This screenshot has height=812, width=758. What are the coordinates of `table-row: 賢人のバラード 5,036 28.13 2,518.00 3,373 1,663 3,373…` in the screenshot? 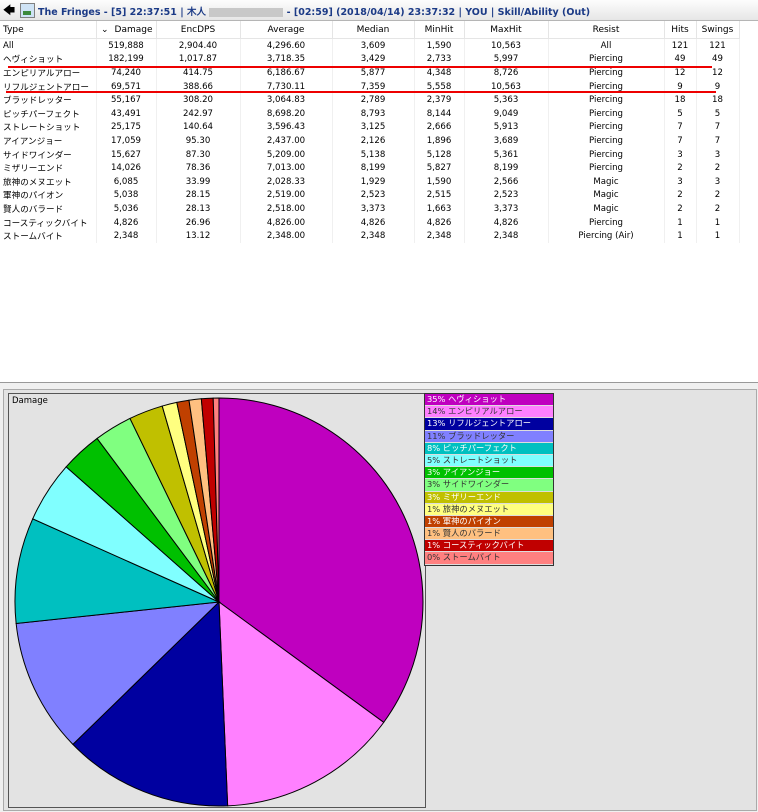 It's located at (370, 209).